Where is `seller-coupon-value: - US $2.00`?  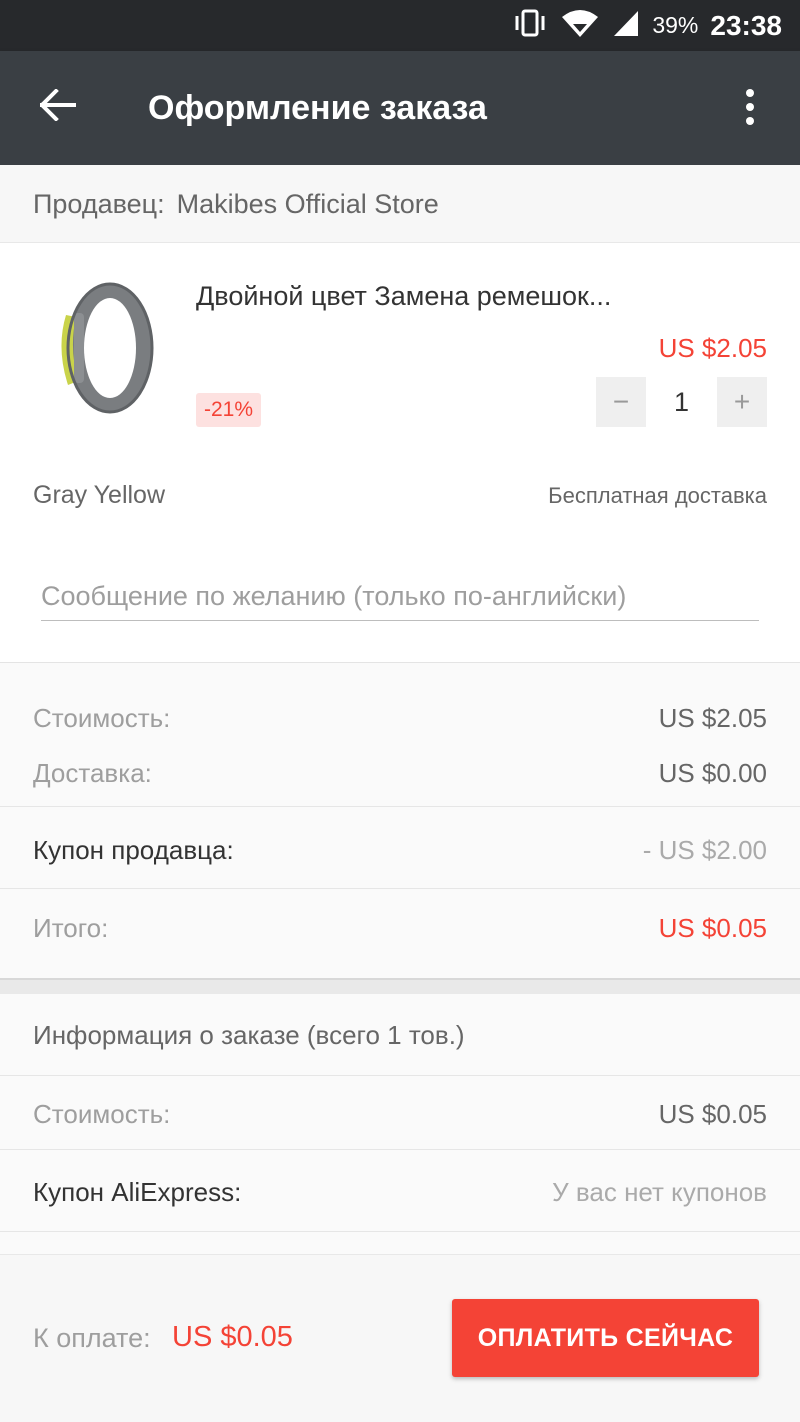 seller-coupon-value: - US $2.00 is located at coordinates (704, 850).